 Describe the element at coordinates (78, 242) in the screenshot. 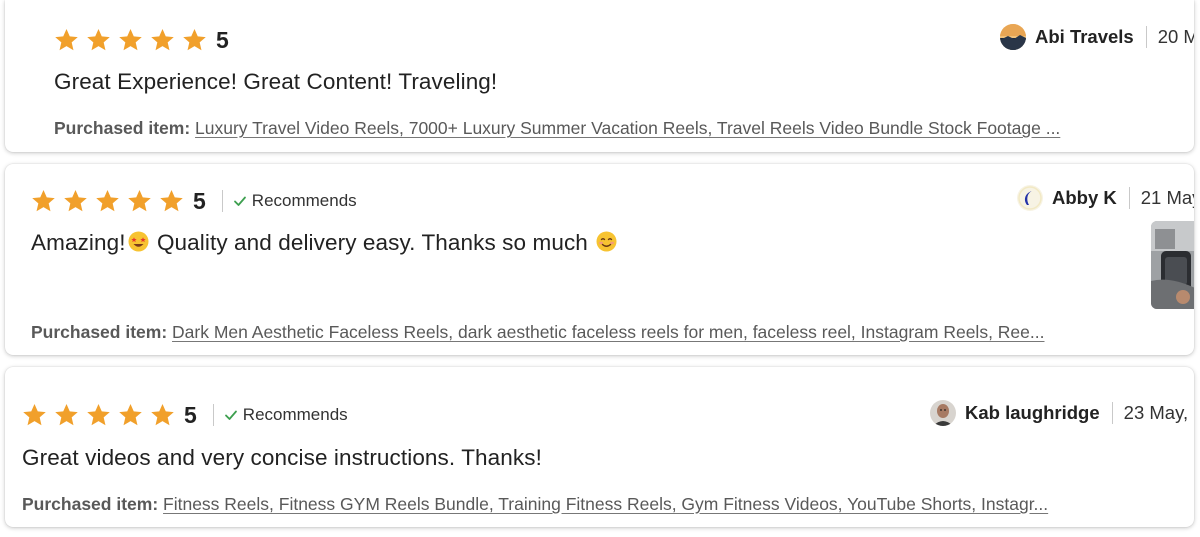

I see `review-text-part: Amazing!` at that location.